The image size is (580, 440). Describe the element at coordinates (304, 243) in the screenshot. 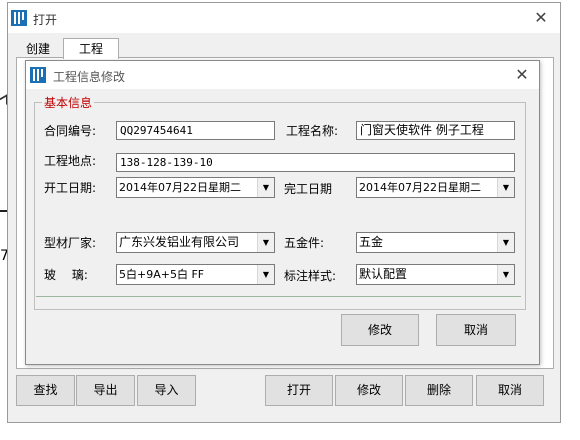

I see `hardware-label: 五金件:` at that location.